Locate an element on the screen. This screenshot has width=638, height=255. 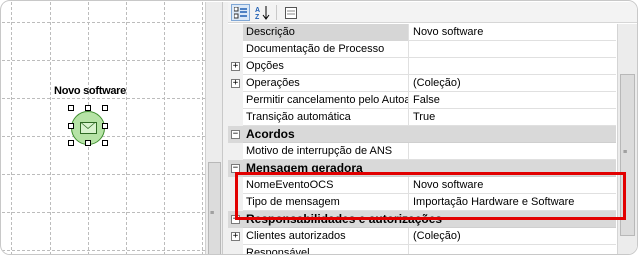
svg-text: Z is located at coordinates (257, 17).